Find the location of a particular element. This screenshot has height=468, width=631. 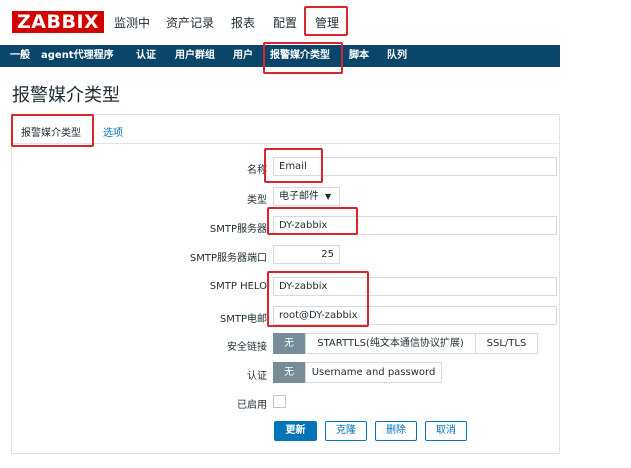

smtp-email-input: root@DY-zabbix is located at coordinates (415, 315).